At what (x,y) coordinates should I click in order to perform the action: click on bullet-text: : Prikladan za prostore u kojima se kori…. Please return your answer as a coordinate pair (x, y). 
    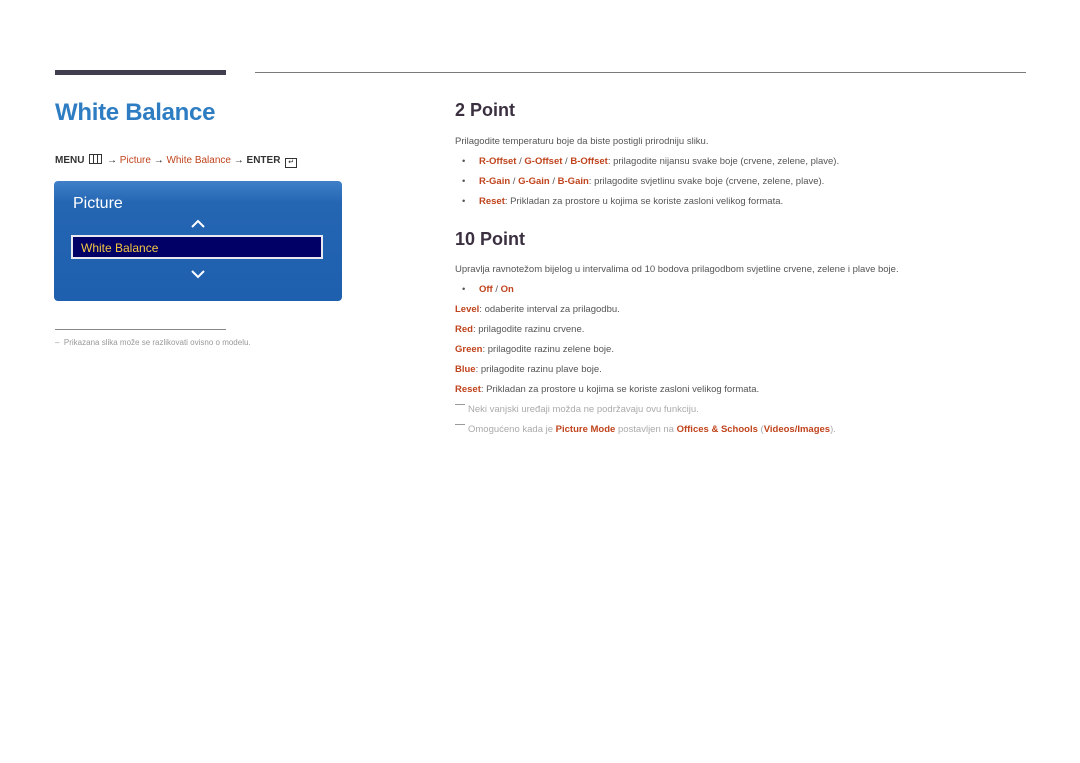
    Looking at the image, I should click on (644, 201).